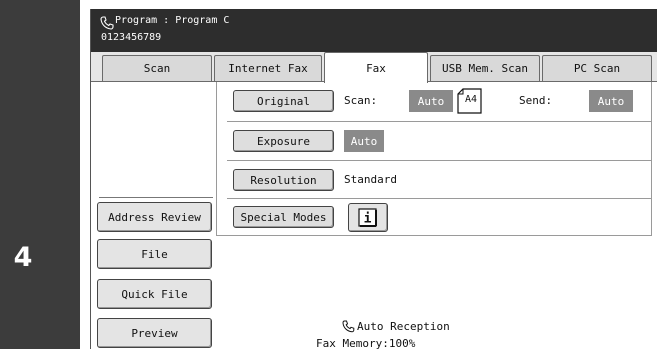 This screenshot has width=657, height=349. What do you see at coordinates (154, 294) in the screenshot?
I see `quick-file-button: Quick File` at bounding box center [154, 294].